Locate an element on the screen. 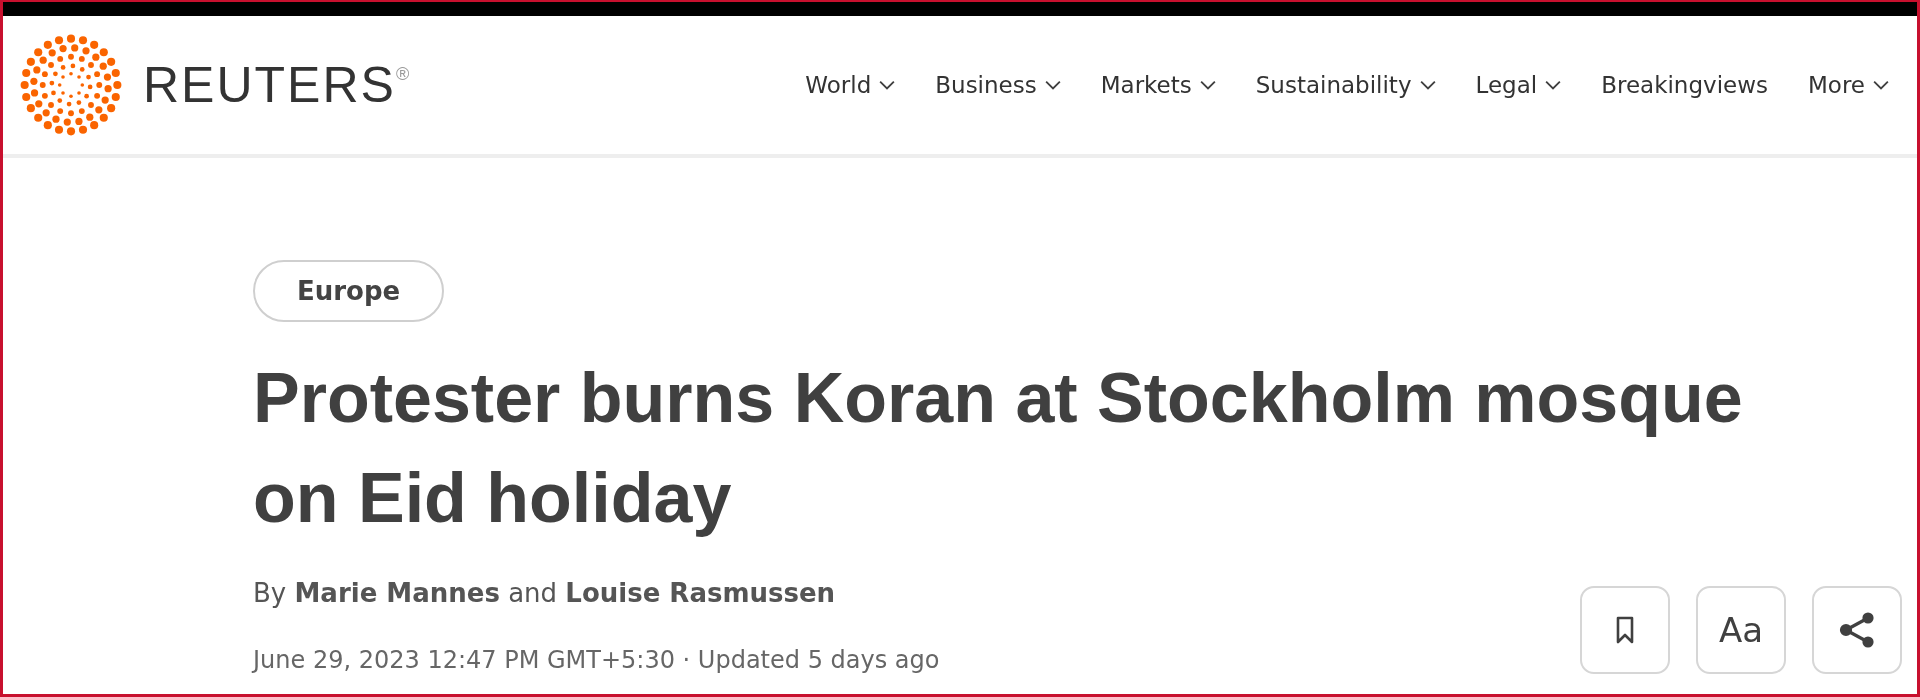  nav-link: More is located at coordinates (1848, 85).